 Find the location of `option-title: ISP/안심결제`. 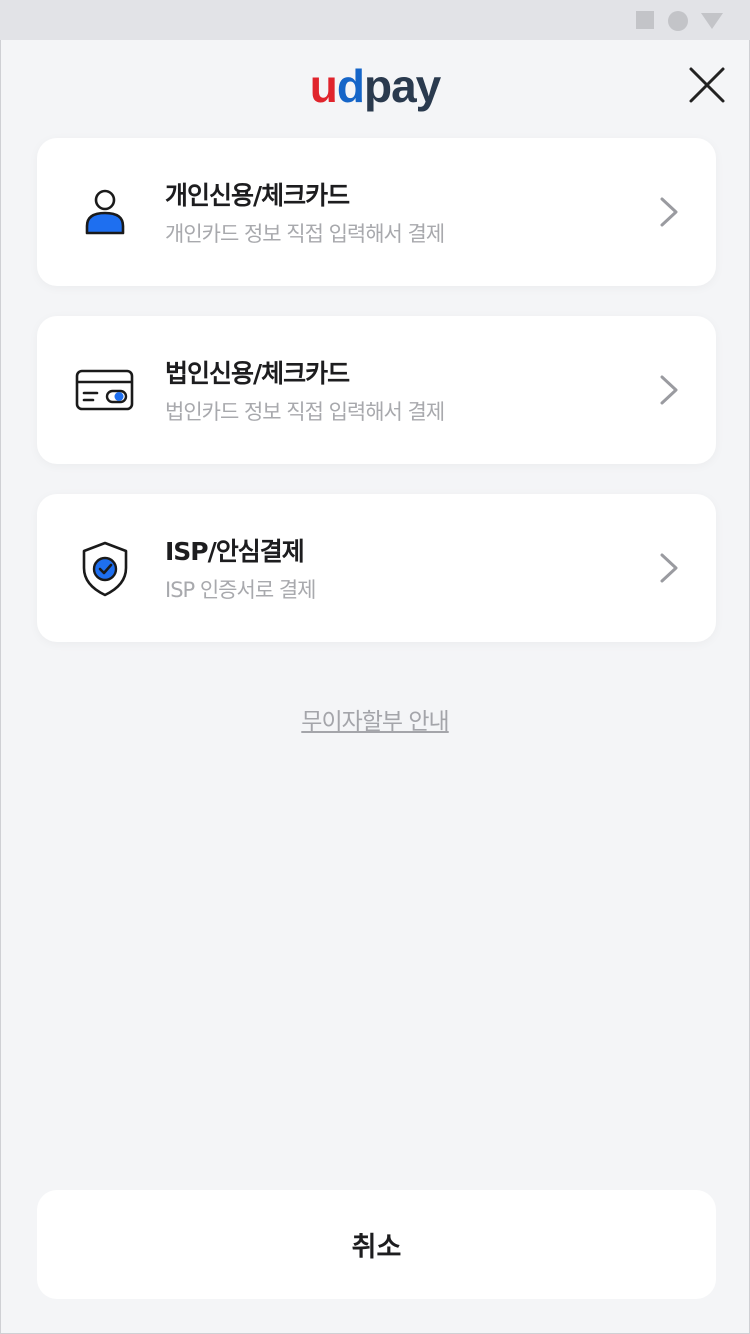

option-title: ISP/안심결제 is located at coordinates (235, 551).